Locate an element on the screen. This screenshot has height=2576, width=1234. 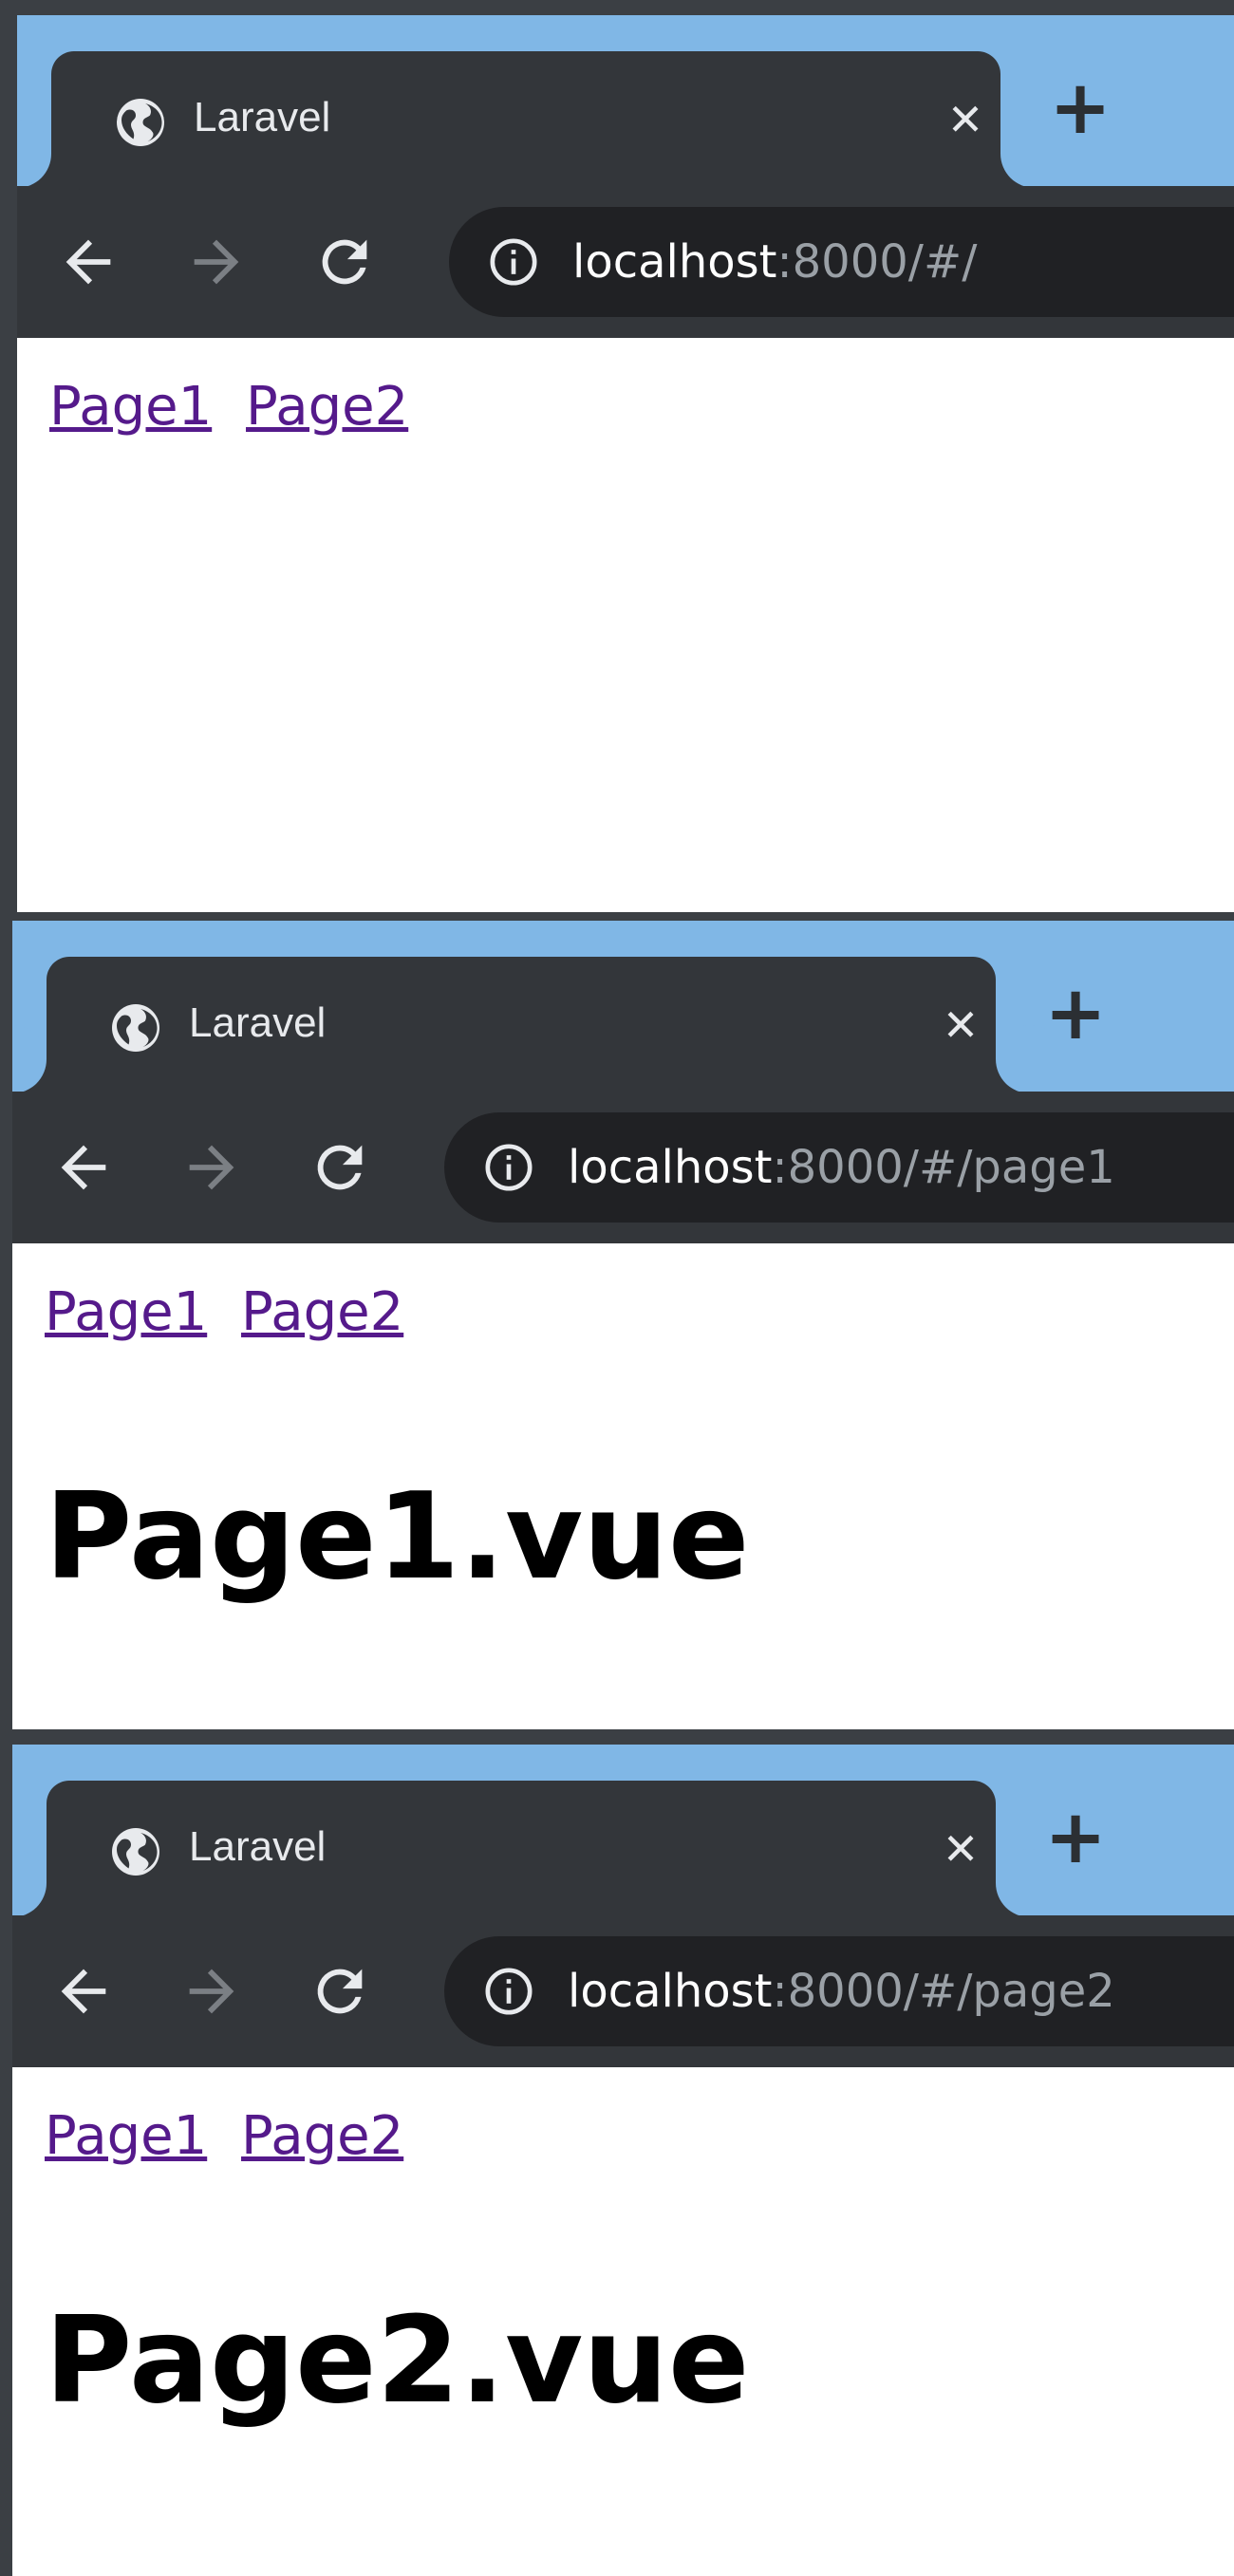
browser-toolbar: localhost:8000/#/ is located at coordinates (625, 262).